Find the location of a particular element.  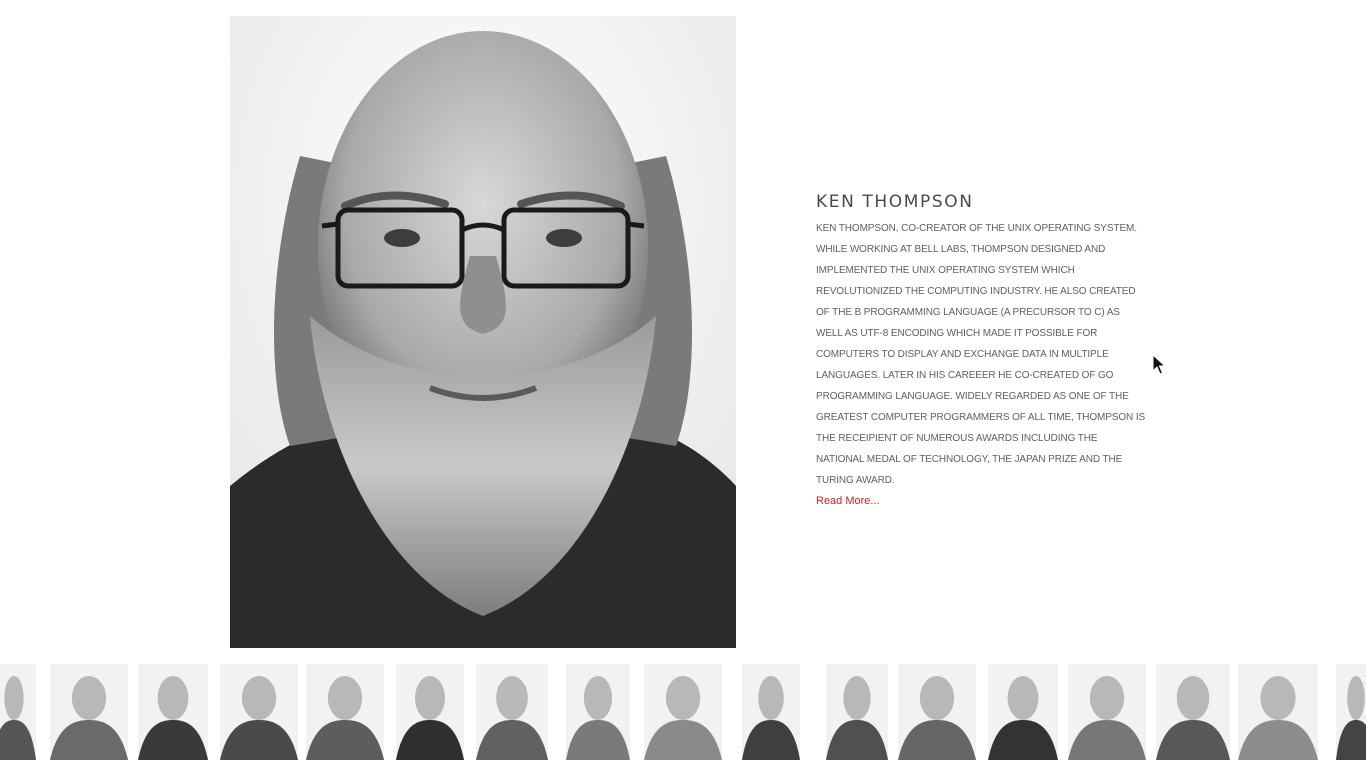

person-name: KEN THOMPSON is located at coordinates (895, 202).